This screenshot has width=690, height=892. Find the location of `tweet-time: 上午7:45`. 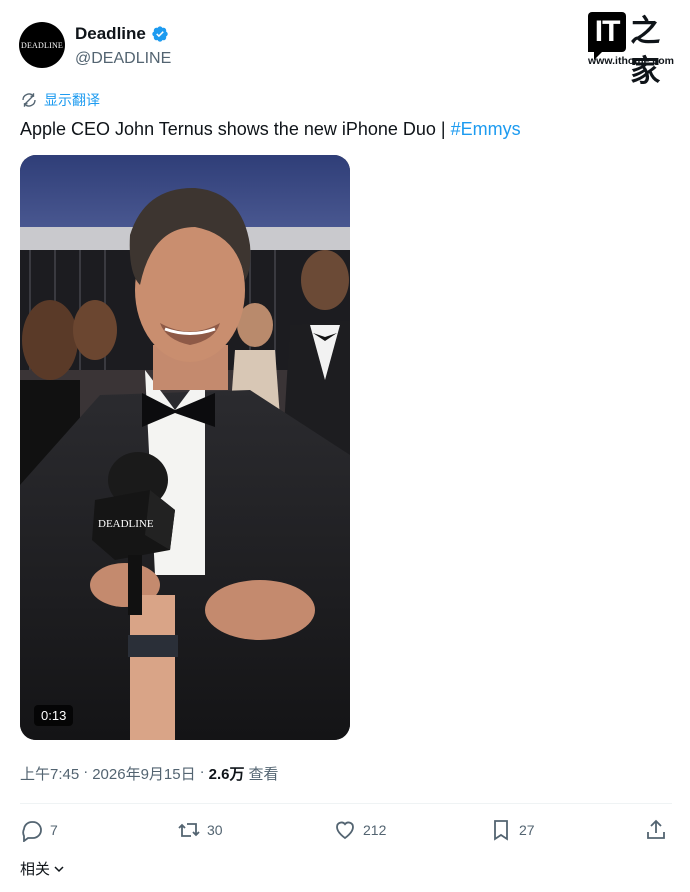

tweet-time: 上午7:45 is located at coordinates (49, 773).